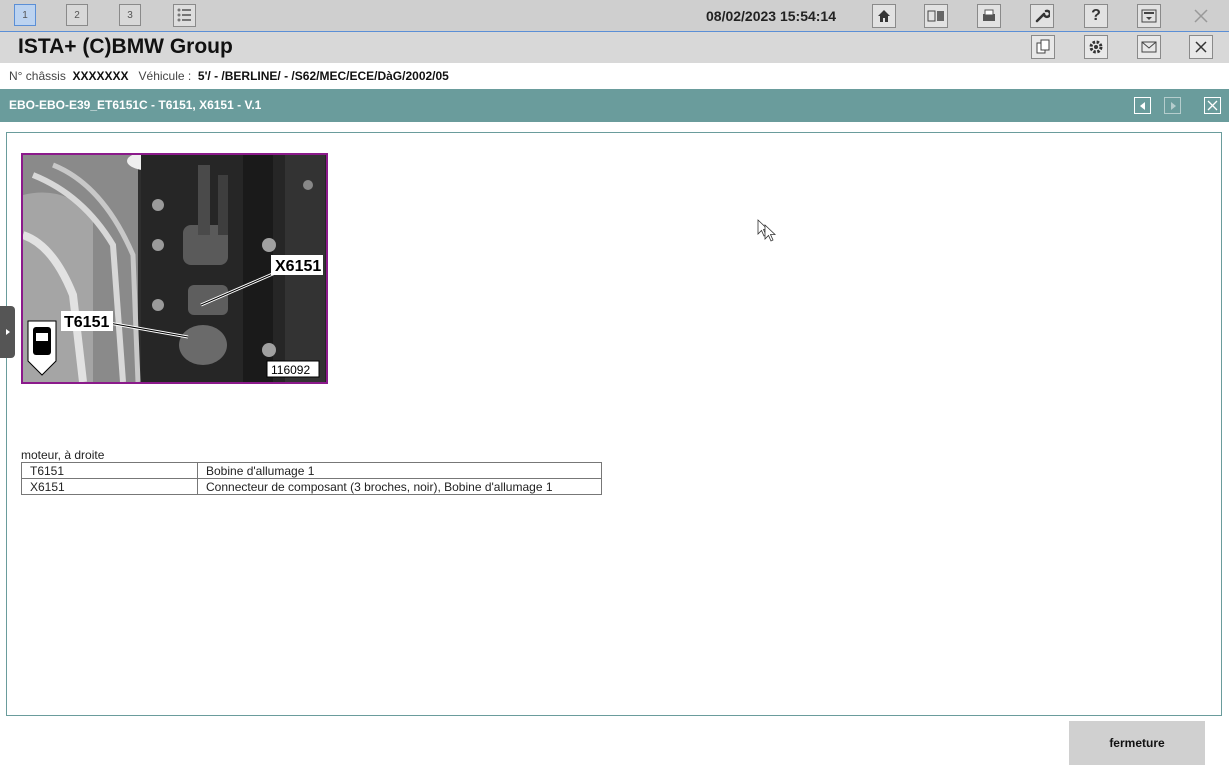  What do you see at coordinates (1137, 743) in the screenshot?
I see `close-button: fermeture` at bounding box center [1137, 743].